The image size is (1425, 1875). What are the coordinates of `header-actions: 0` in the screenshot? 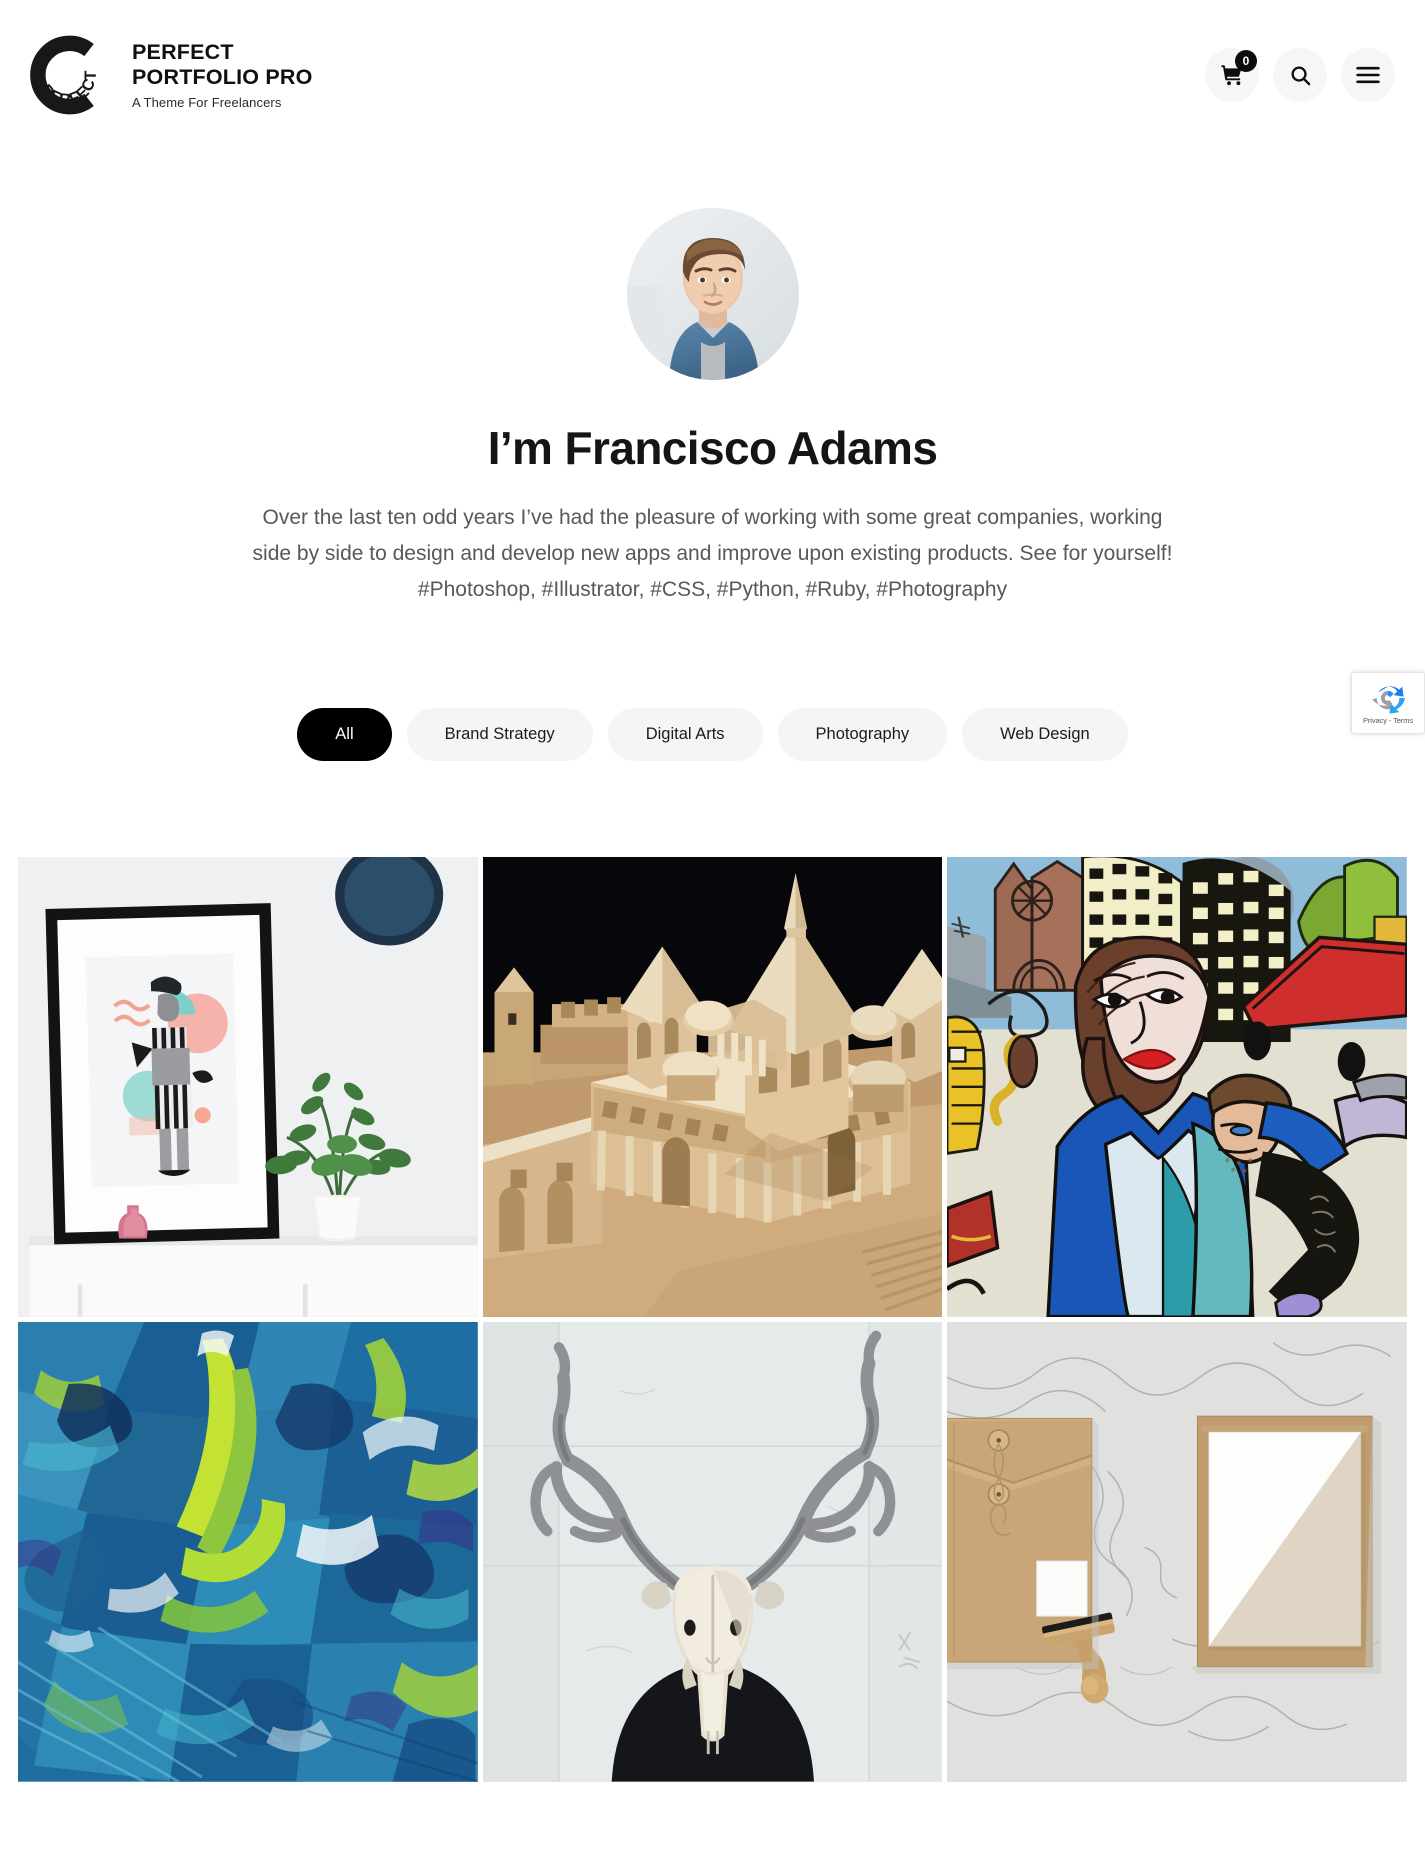 It's located at (1300, 75).